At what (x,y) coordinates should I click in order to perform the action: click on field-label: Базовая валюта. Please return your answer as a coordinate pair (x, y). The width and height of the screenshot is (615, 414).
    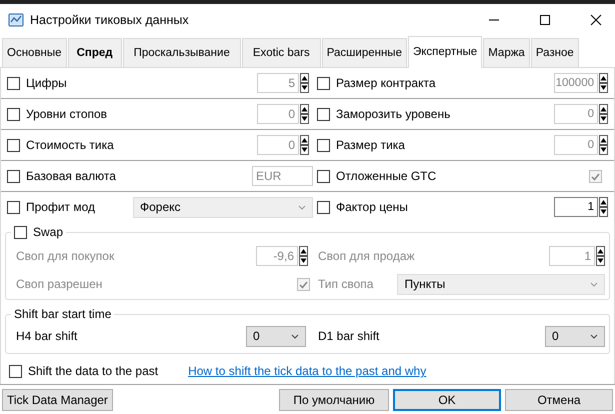
    Looking at the image, I should click on (71, 176).